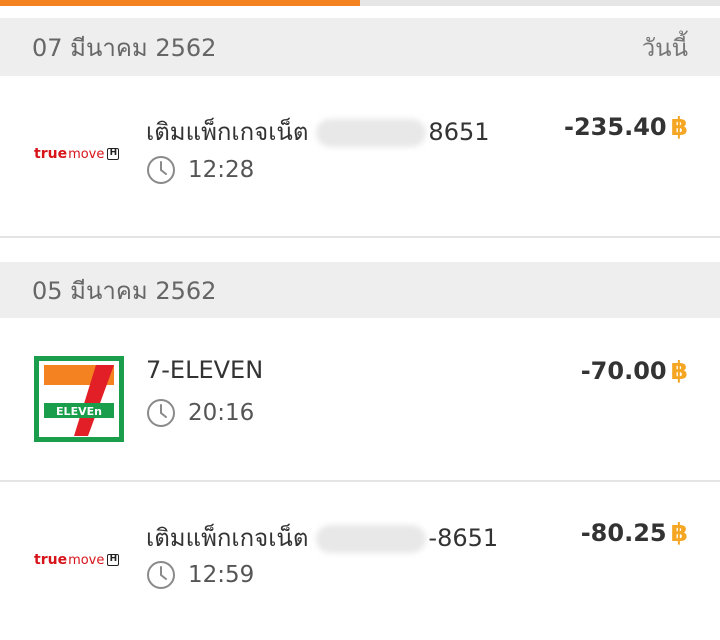  I want to click on transaction-time: 12:59, so click(221, 575).